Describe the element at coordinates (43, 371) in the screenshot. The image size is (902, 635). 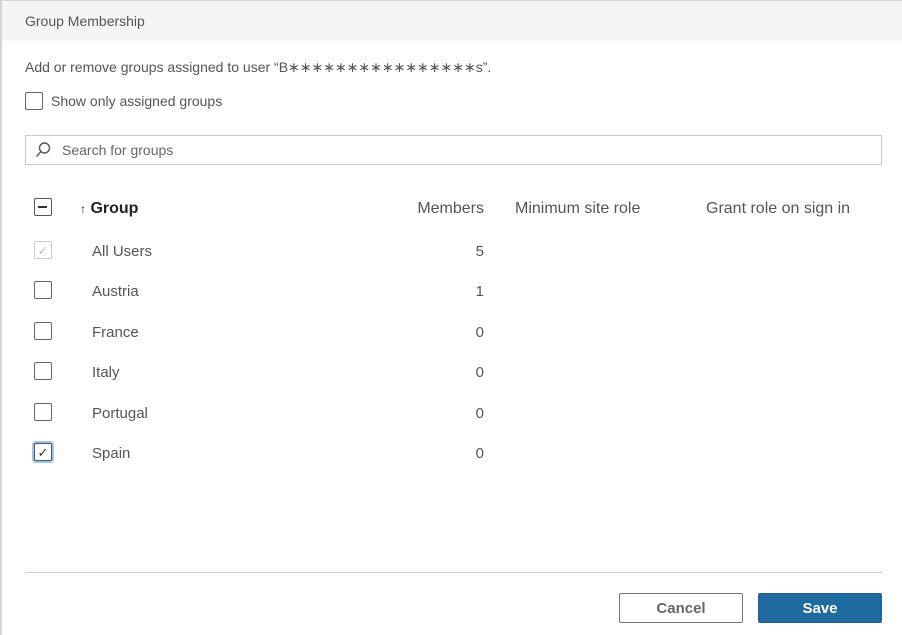
I see `row-checkbox-italy` at that location.